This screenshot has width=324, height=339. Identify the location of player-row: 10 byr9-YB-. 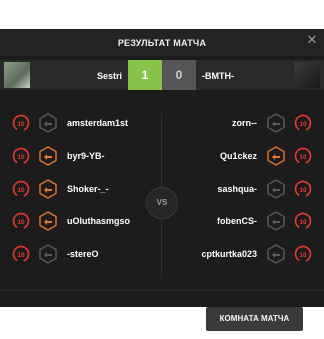
(75, 156).